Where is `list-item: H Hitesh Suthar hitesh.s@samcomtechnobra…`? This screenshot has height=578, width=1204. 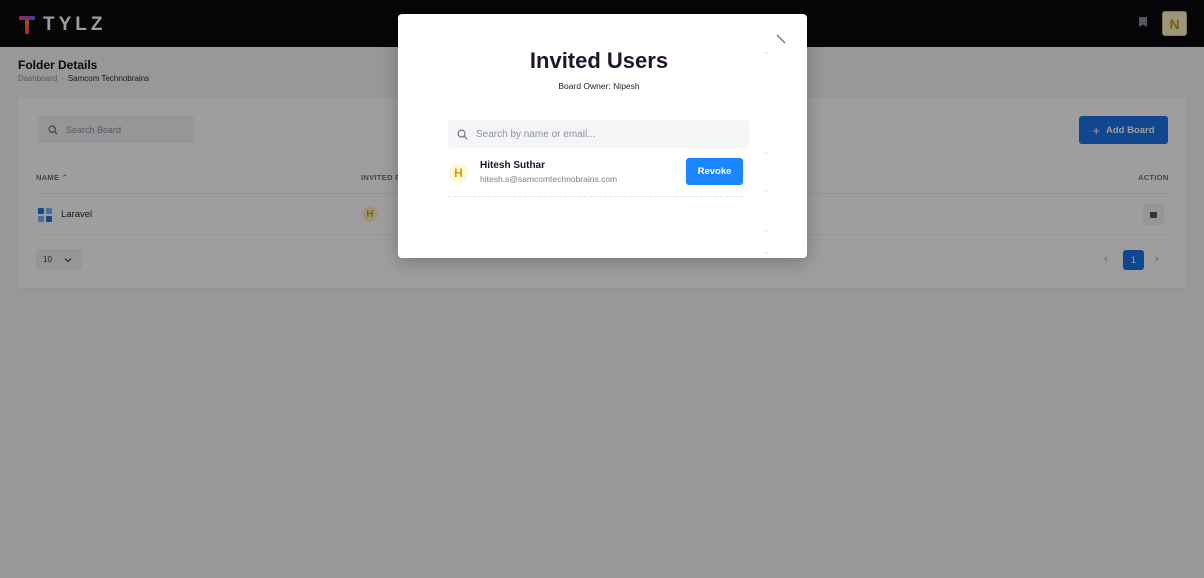
list-item: H Hitesh Suthar hitesh.s@samcomtechnobra… is located at coordinates (595, 176).